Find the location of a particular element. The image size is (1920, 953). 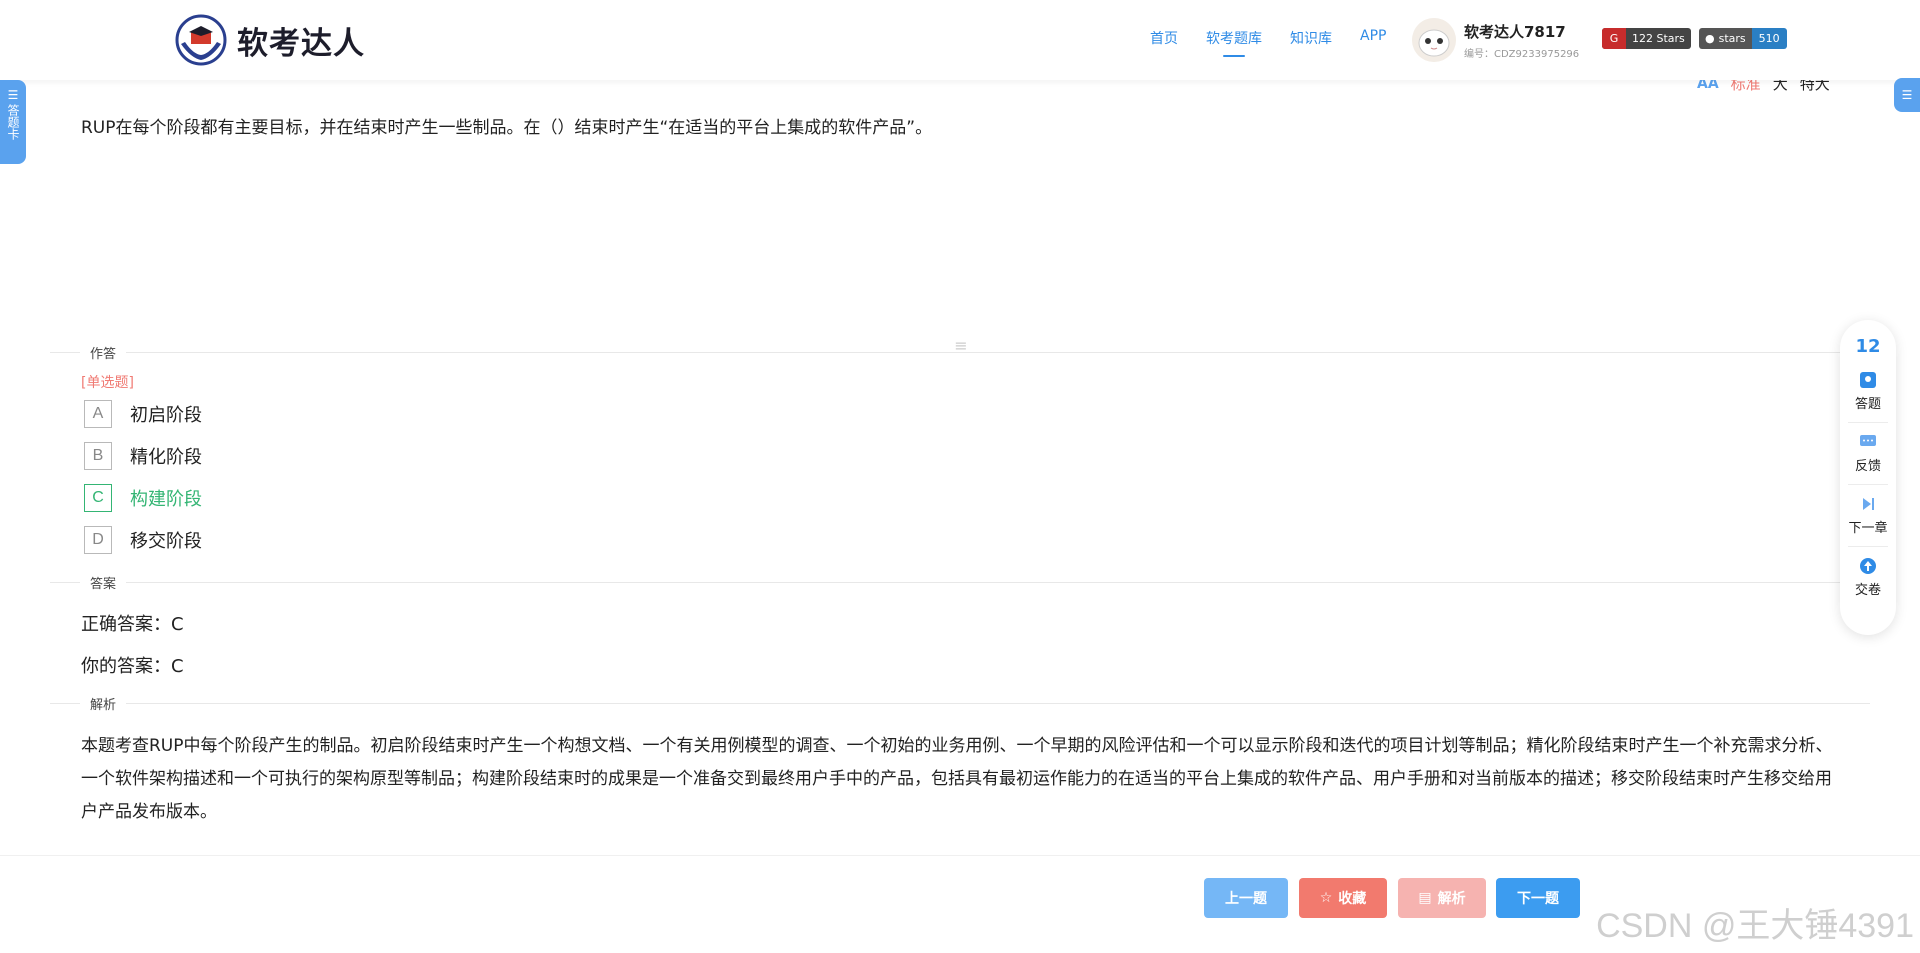

logo-text: 软考达人 is located at coordinates (301, 43).